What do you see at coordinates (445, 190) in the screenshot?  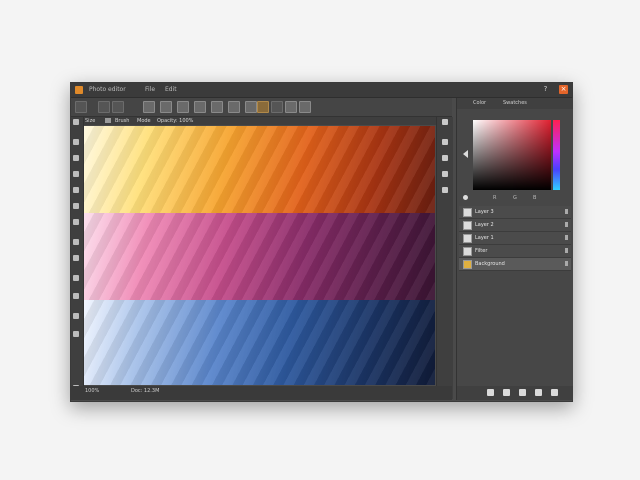 I see `adjustments-icon` at bounding box center [445, 190].